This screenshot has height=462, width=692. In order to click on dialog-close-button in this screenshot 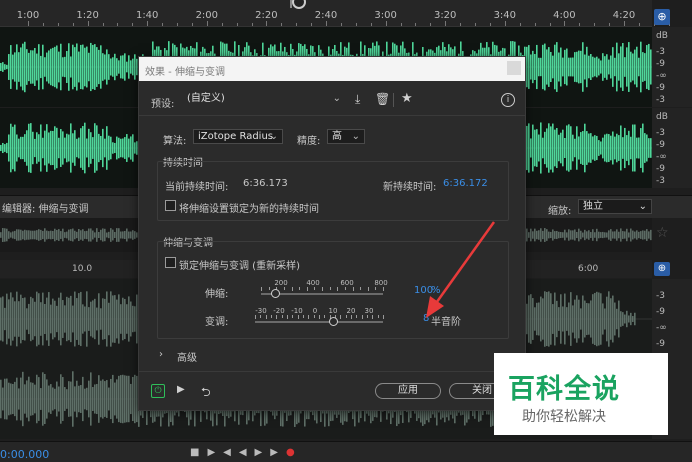, I will do `click(514, 68)`.